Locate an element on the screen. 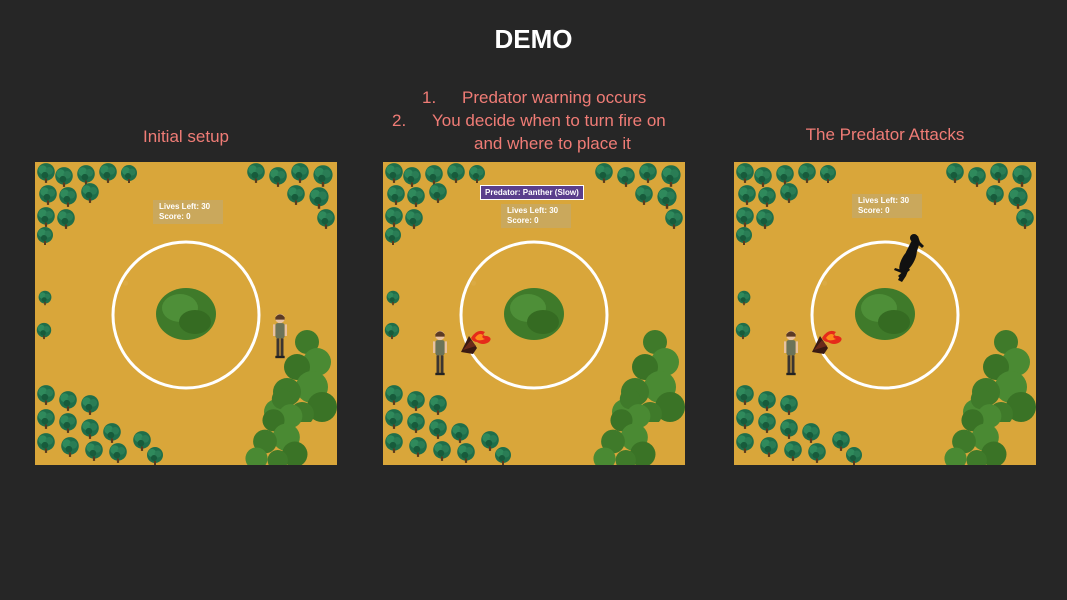 This screenshot has width=1067, height=600. game-panel-initial-setup: Lives Left: 30 Score: 0 is located at coordinates (186, 313).